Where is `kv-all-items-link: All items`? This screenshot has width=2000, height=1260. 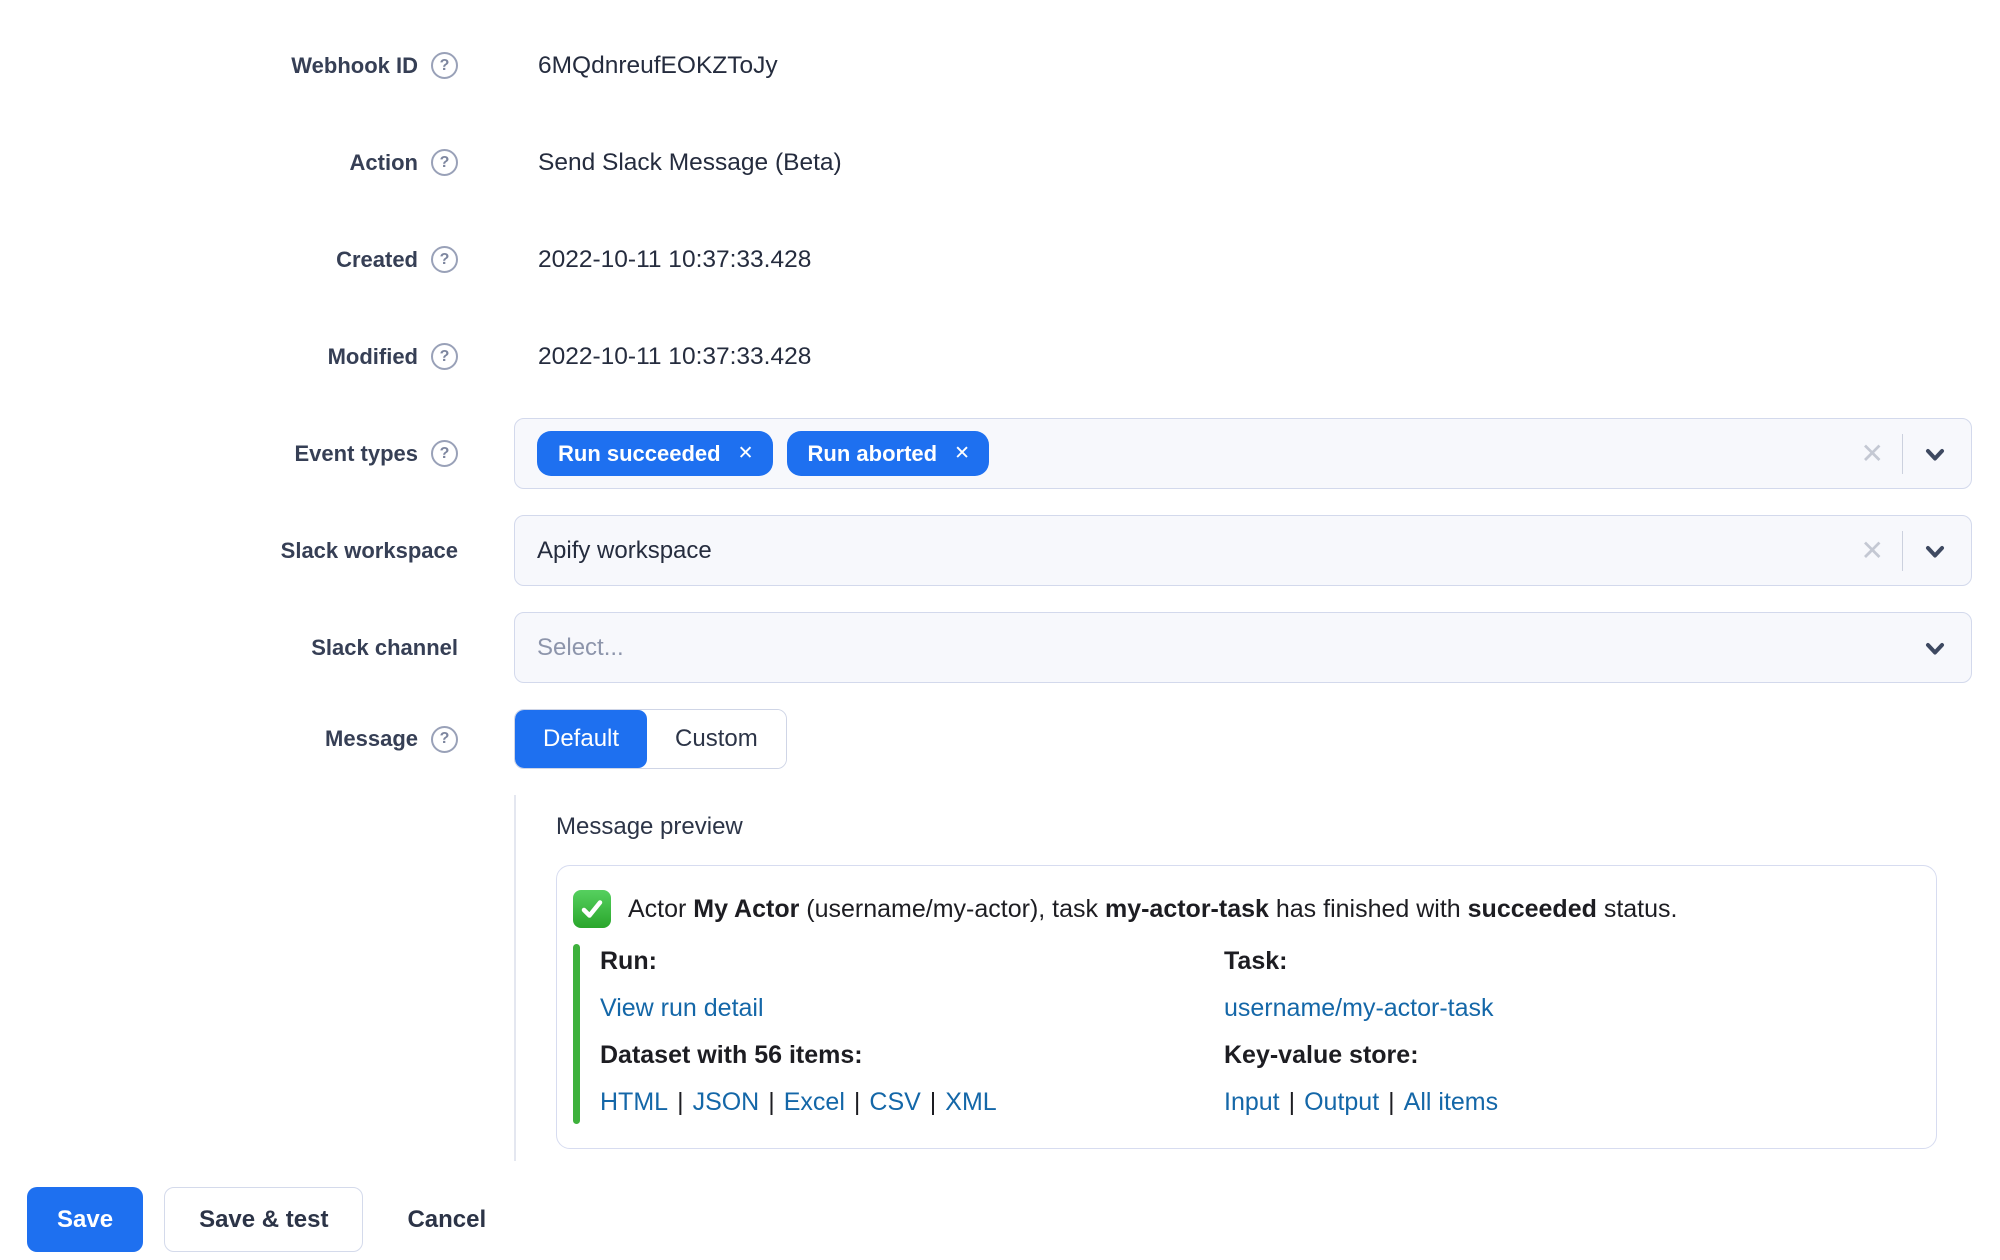
kv-all-items-link: All items is located at coordinates (1451, 1102).